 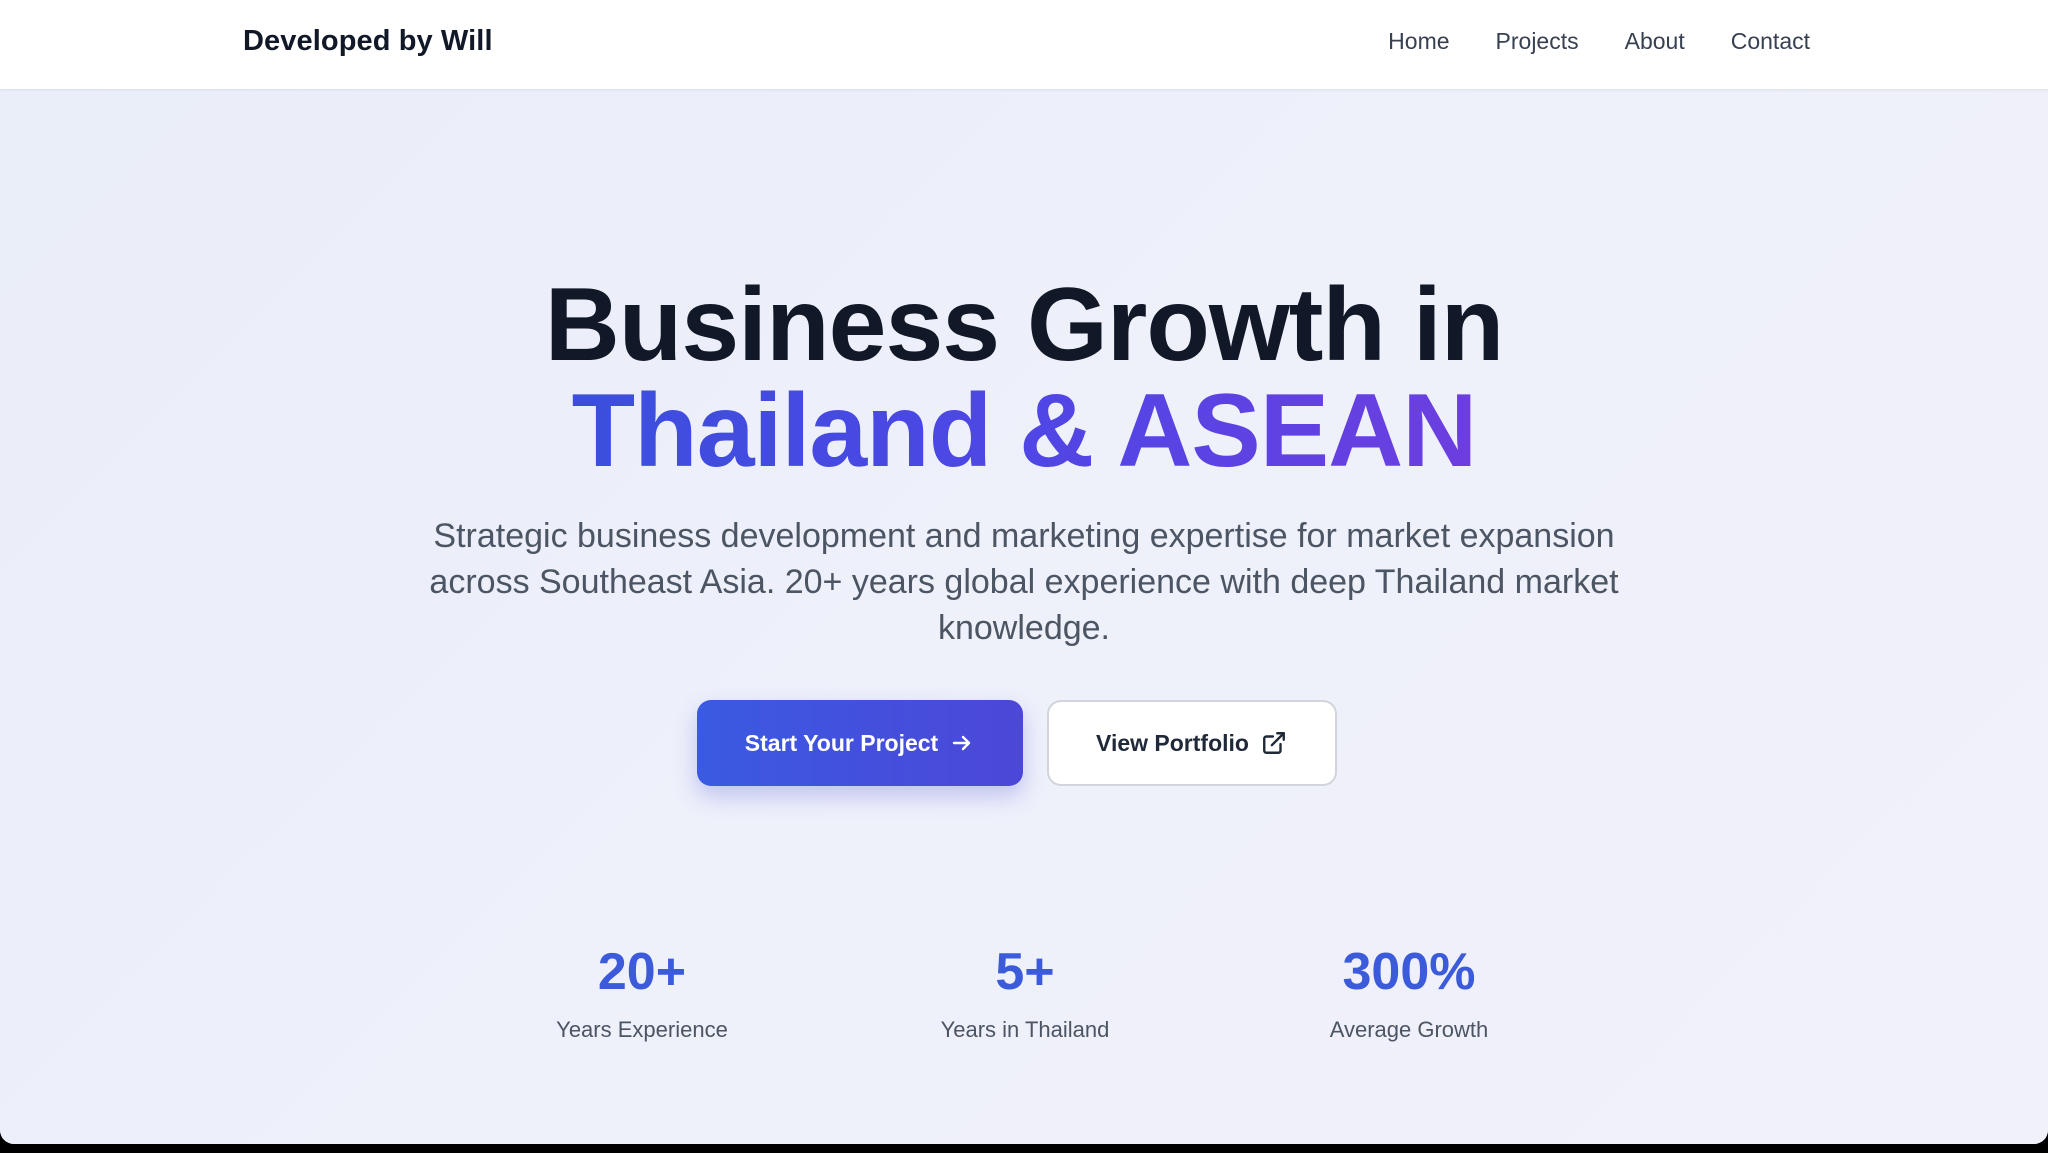 I want to click on view-portfolio-button: View Portfolio, so click(x=1191, y=743).